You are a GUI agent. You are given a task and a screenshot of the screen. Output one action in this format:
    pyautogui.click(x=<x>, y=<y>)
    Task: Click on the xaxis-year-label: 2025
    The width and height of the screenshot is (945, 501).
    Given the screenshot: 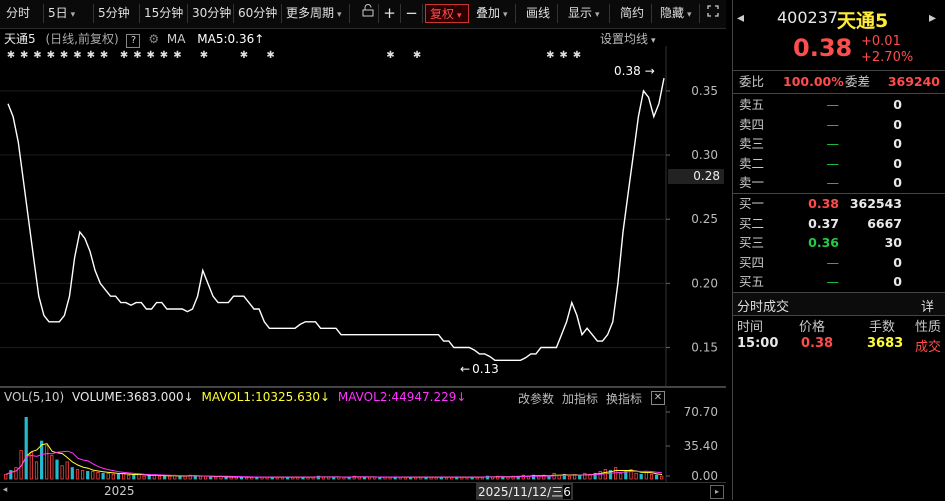 What is the action you would take?
    pyautogui.click(x=119, y=491)
    